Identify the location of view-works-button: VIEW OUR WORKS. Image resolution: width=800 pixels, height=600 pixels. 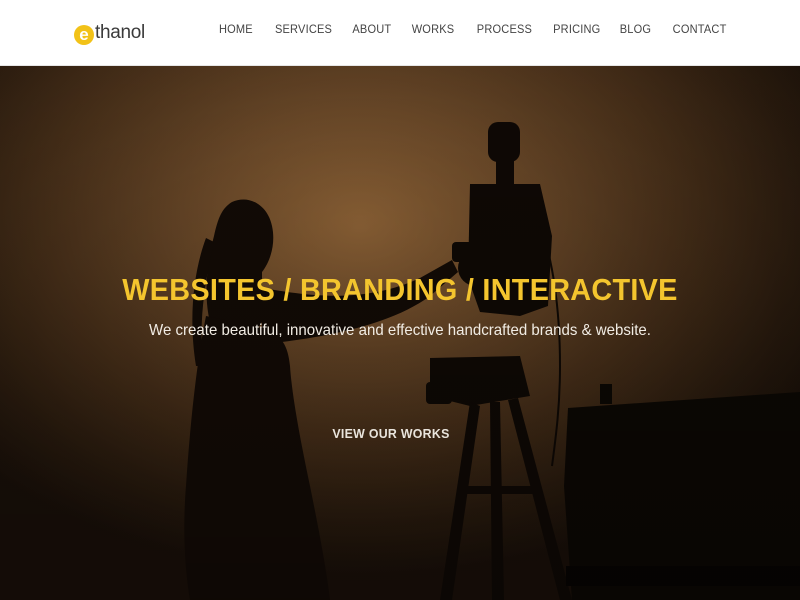
(391, 434).